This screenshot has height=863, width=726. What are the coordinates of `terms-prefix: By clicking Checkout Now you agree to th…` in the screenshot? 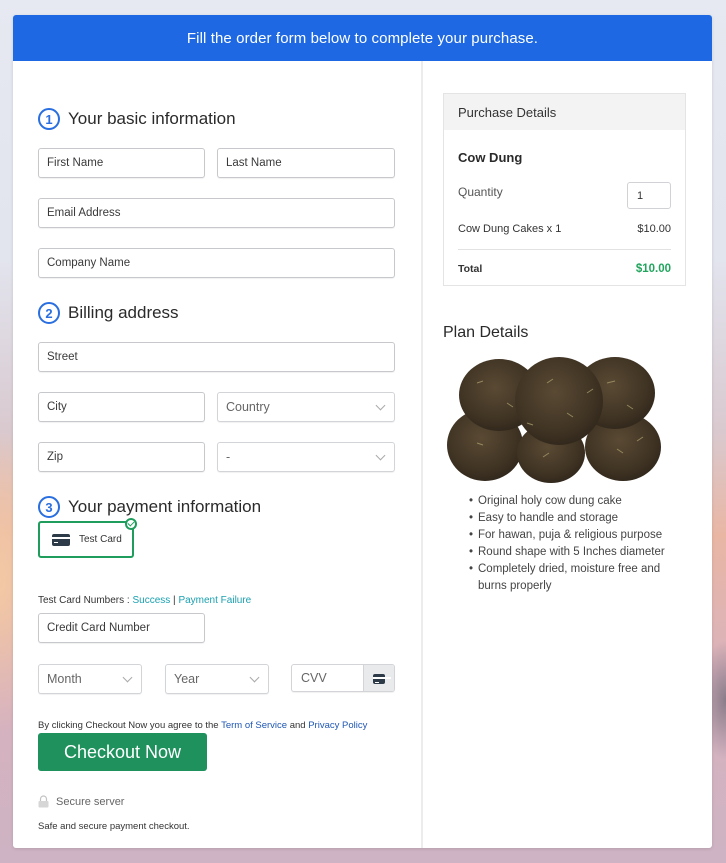 It's located at (130, 725).